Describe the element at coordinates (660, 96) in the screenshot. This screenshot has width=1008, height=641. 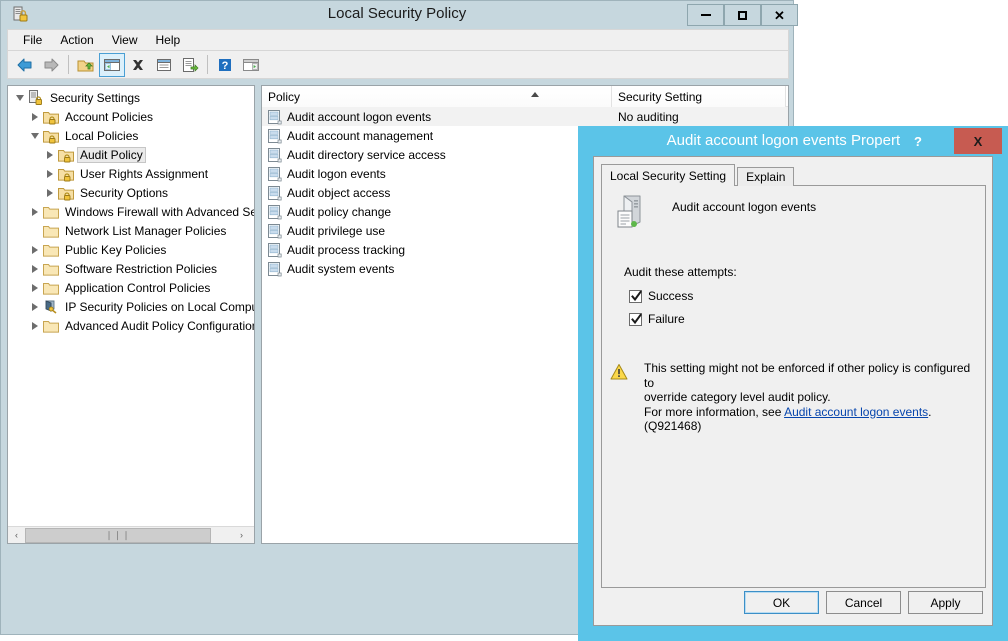
I see `column-header-security-setting-label: Security Setting` at that location.